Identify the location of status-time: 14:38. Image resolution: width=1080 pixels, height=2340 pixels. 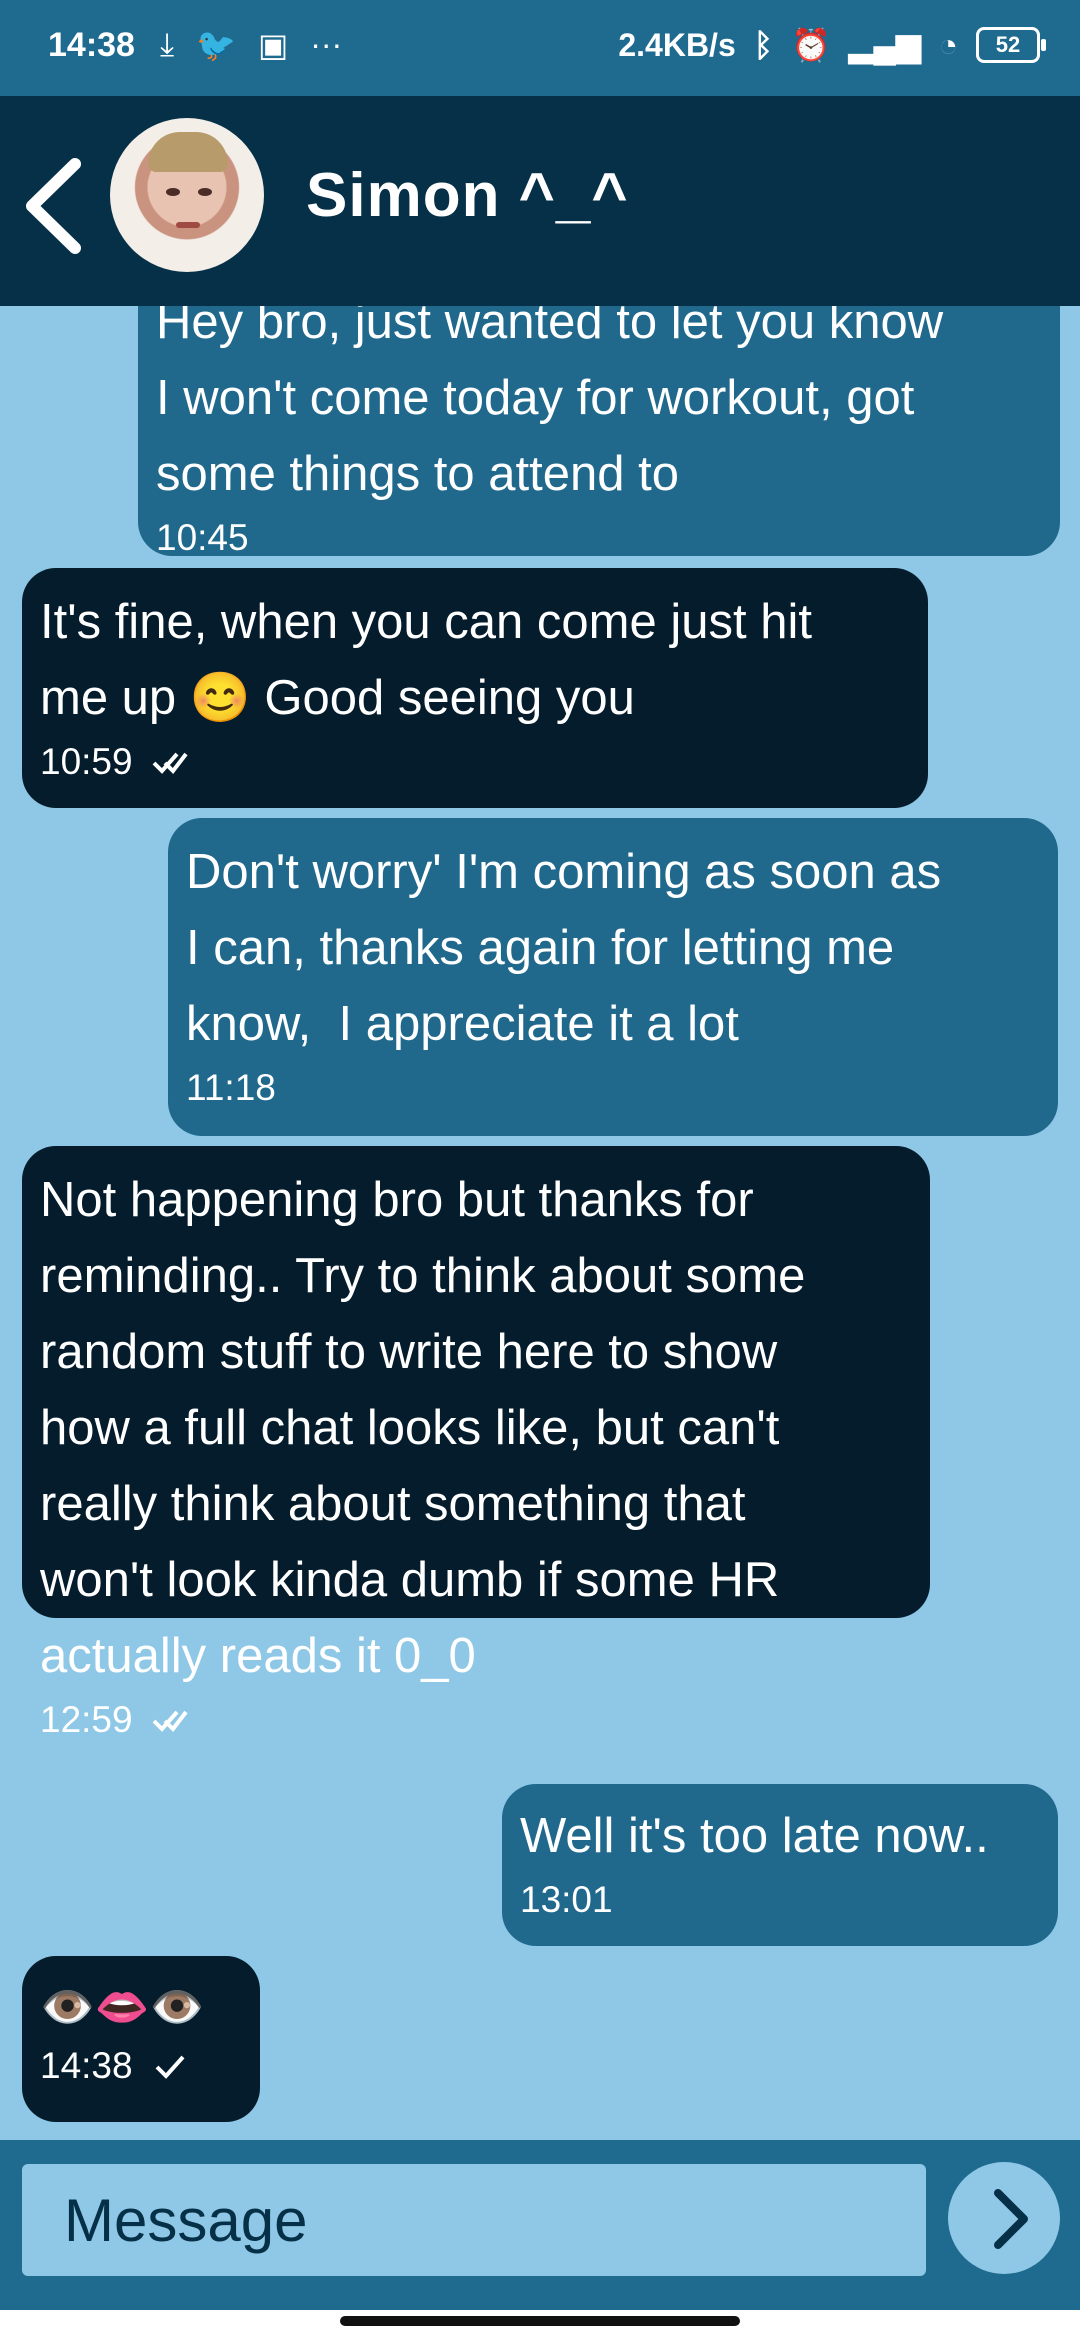
(91, 45).